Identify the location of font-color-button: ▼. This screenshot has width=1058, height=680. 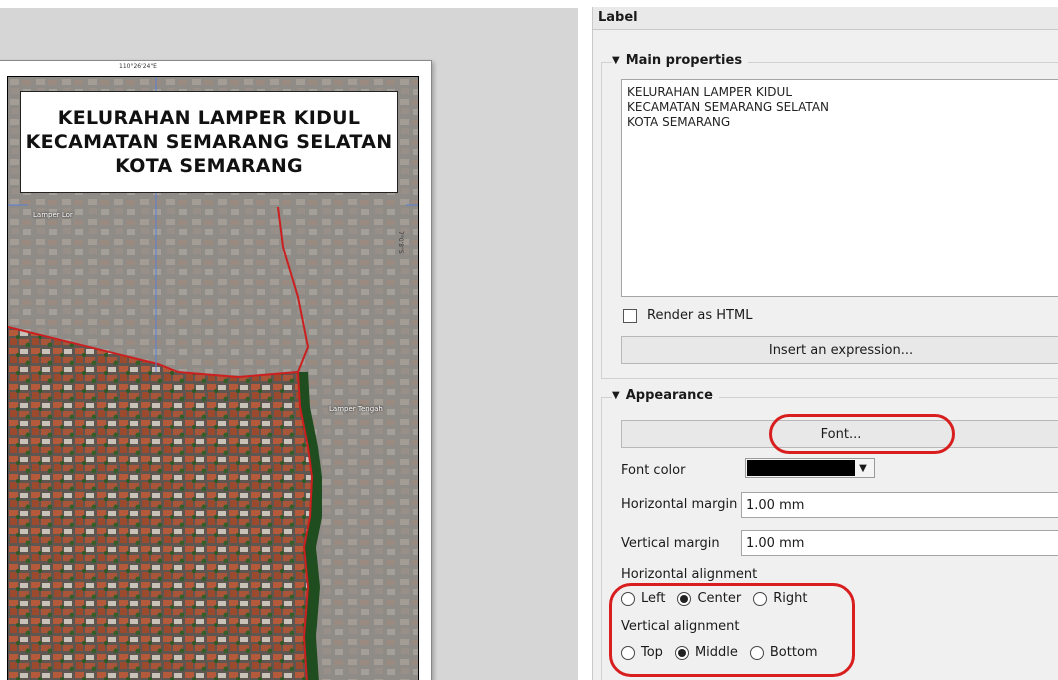
(810, 468).